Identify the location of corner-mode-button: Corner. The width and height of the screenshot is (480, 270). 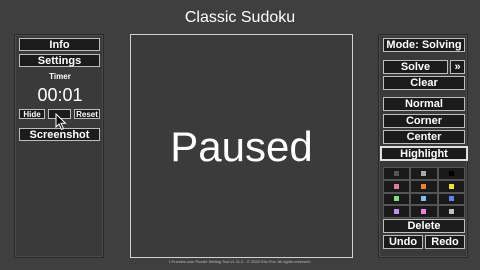
(424, 121).